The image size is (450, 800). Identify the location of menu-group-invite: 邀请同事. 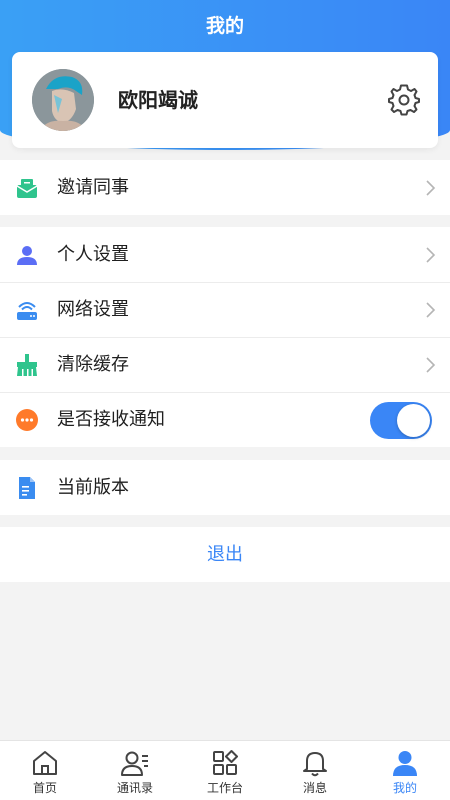
(225, 187).